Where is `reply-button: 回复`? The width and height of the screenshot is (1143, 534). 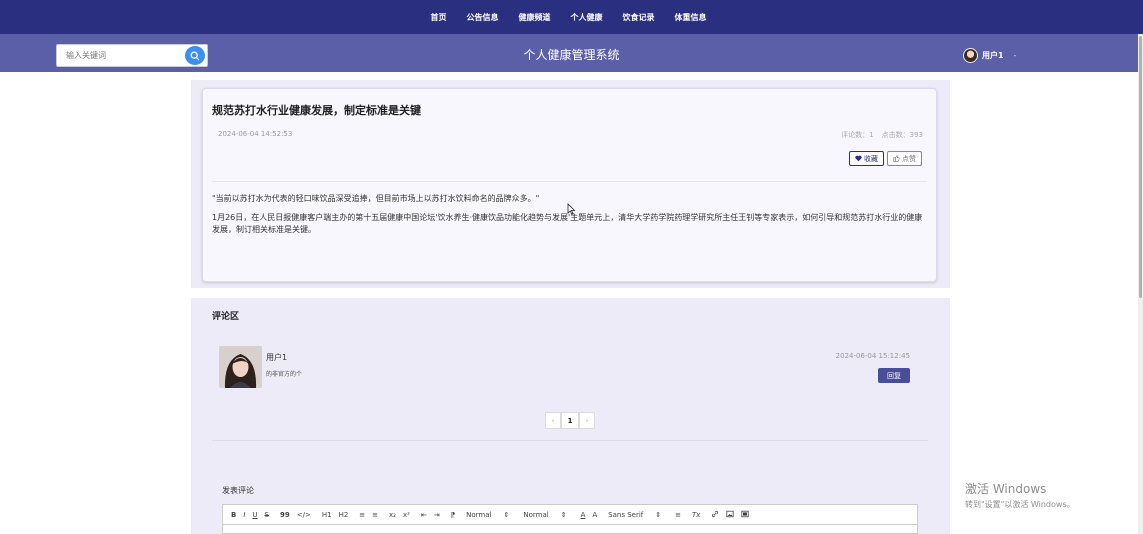 reply-button: 回复 is located at coordinates (894, 375).